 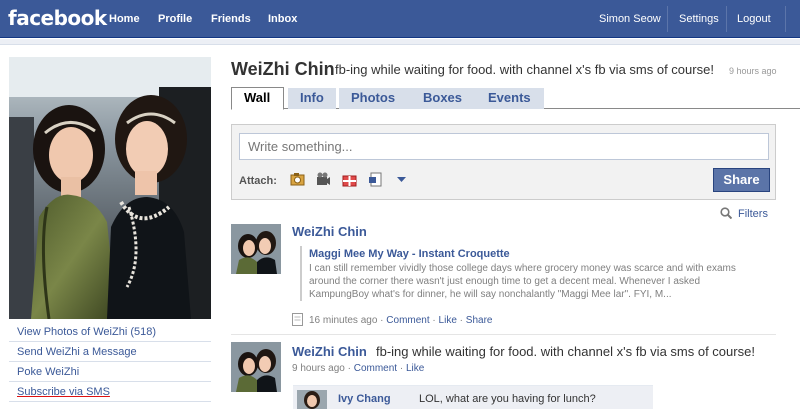 I want to click on gift-icon, so click(x=349, y=179).